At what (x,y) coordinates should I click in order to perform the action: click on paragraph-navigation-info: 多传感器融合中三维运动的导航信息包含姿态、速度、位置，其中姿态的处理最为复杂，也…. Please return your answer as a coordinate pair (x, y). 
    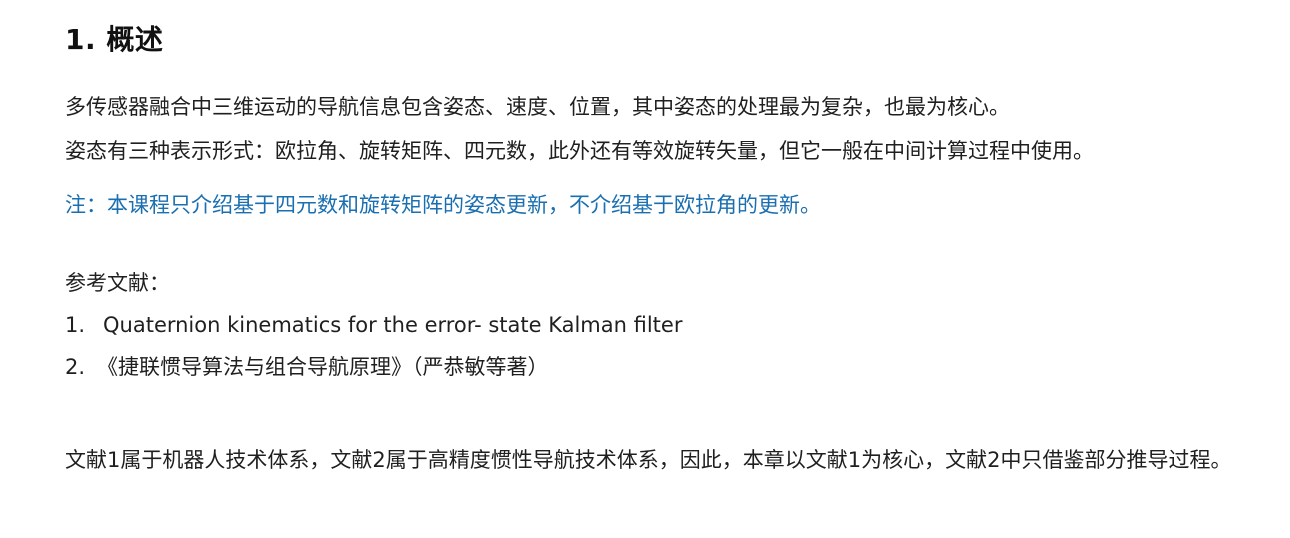
    Looking at the image, I should click on (537, 107).